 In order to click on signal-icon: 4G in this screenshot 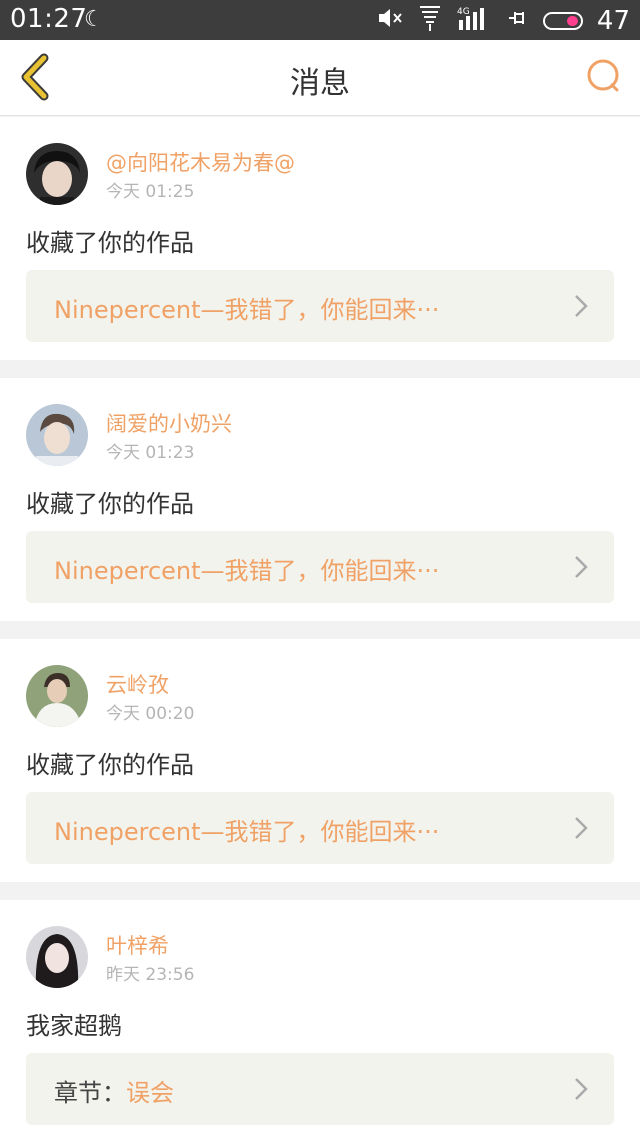, I will do `click(475, 21)`.